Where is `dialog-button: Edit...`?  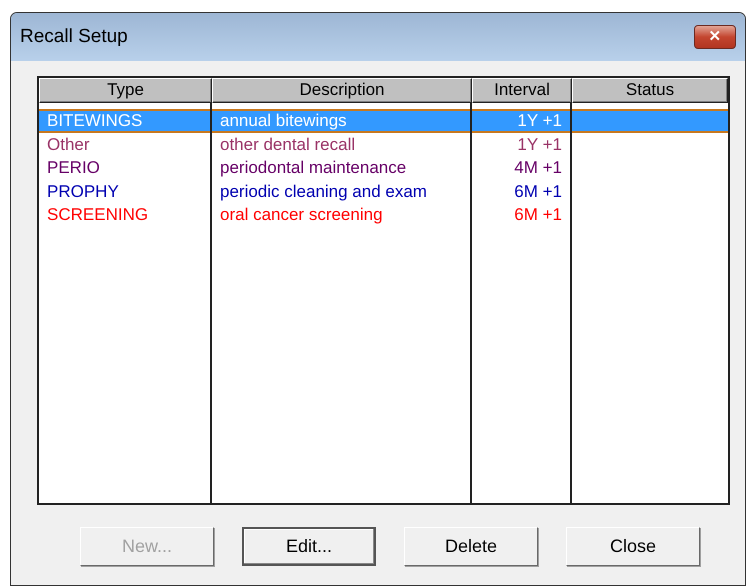 dialog-button: Edit... is located at coordinates (309, 546).